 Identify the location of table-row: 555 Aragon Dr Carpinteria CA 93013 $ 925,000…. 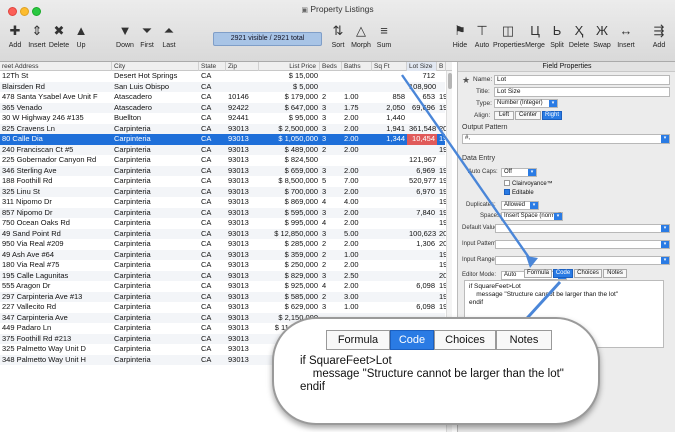
(223, 286).